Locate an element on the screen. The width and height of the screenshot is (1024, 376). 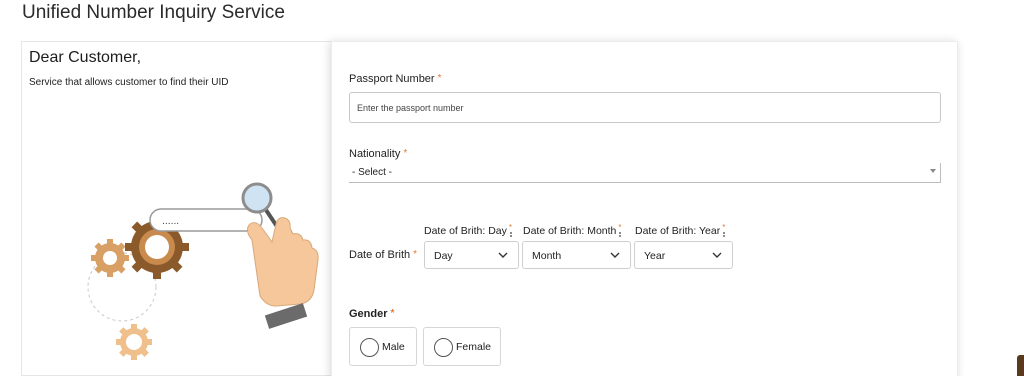
gender-option-label: Female is located at coordinates (474, 347).